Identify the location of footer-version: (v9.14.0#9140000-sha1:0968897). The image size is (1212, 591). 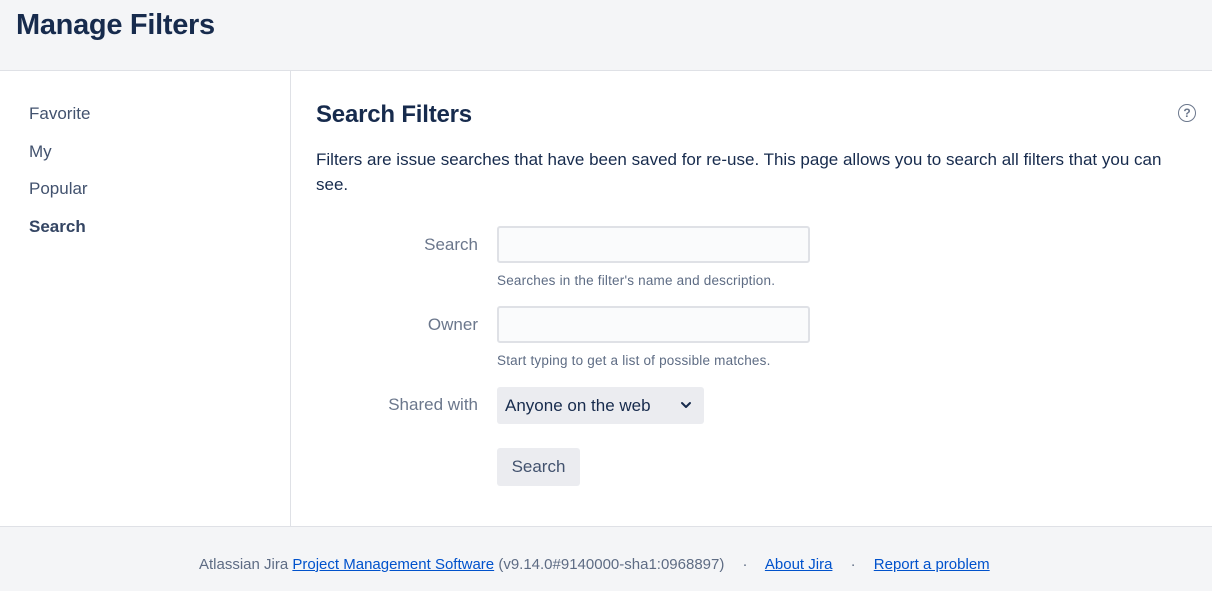
(611, 564).